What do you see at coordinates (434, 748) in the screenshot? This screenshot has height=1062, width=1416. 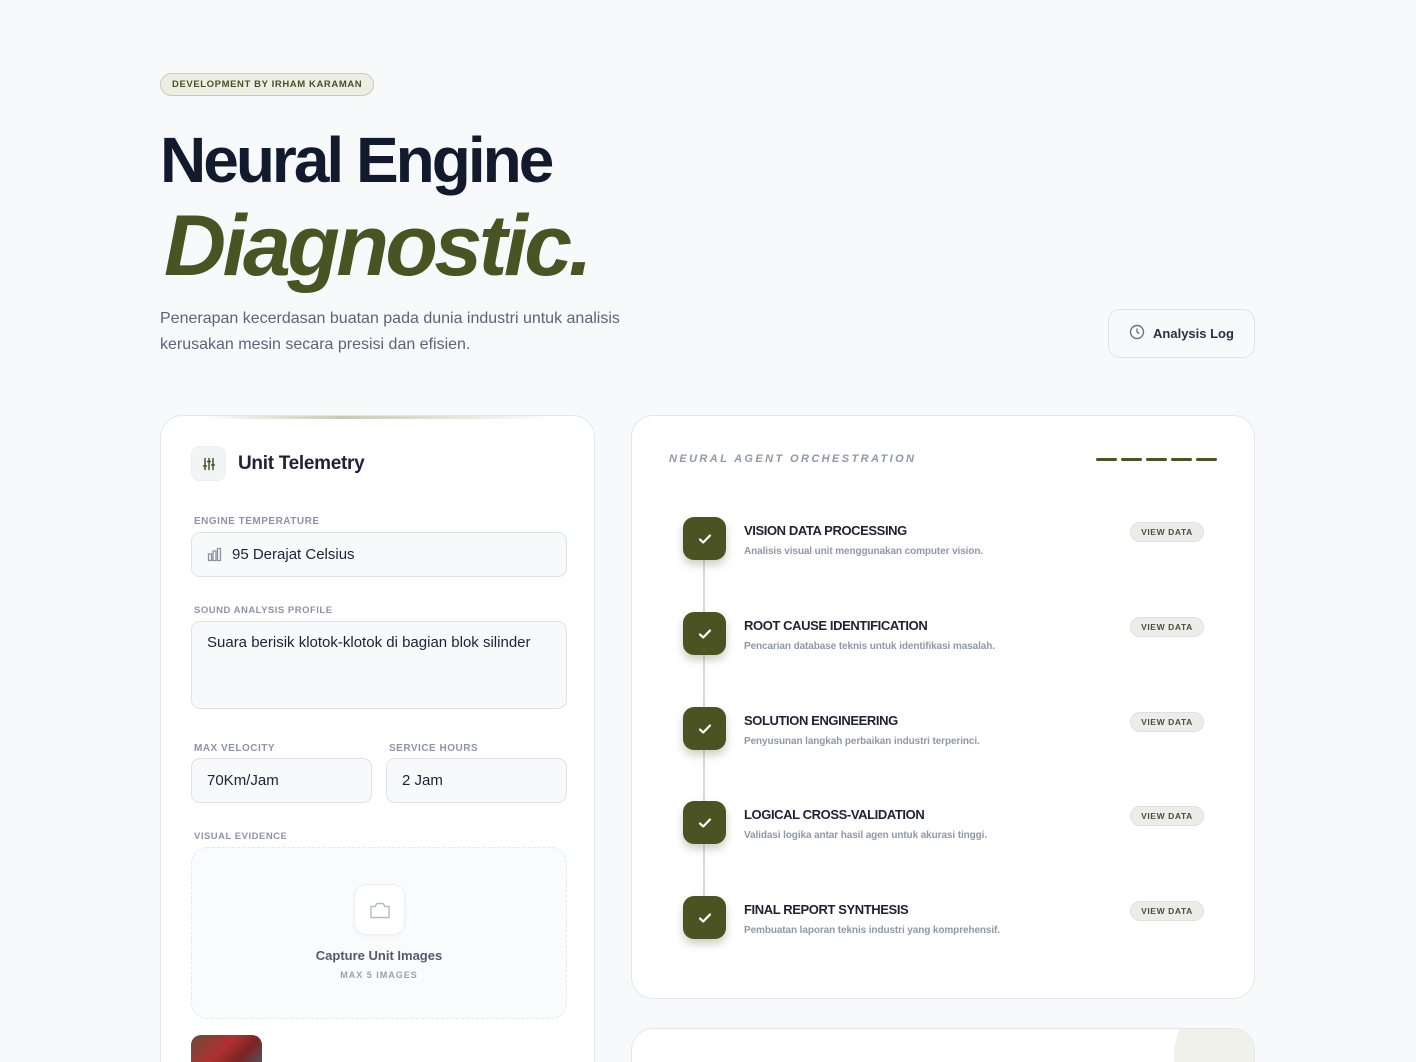 I see `service-hours-label: SERVICE HOURS` at bounding box center [434, 748].